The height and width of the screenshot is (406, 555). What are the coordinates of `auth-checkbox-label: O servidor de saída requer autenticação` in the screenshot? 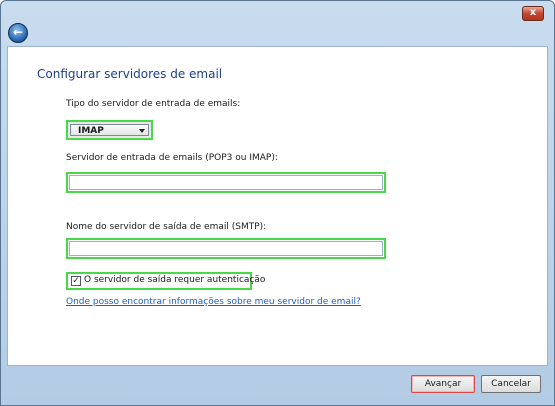 It's located at (174, 280).